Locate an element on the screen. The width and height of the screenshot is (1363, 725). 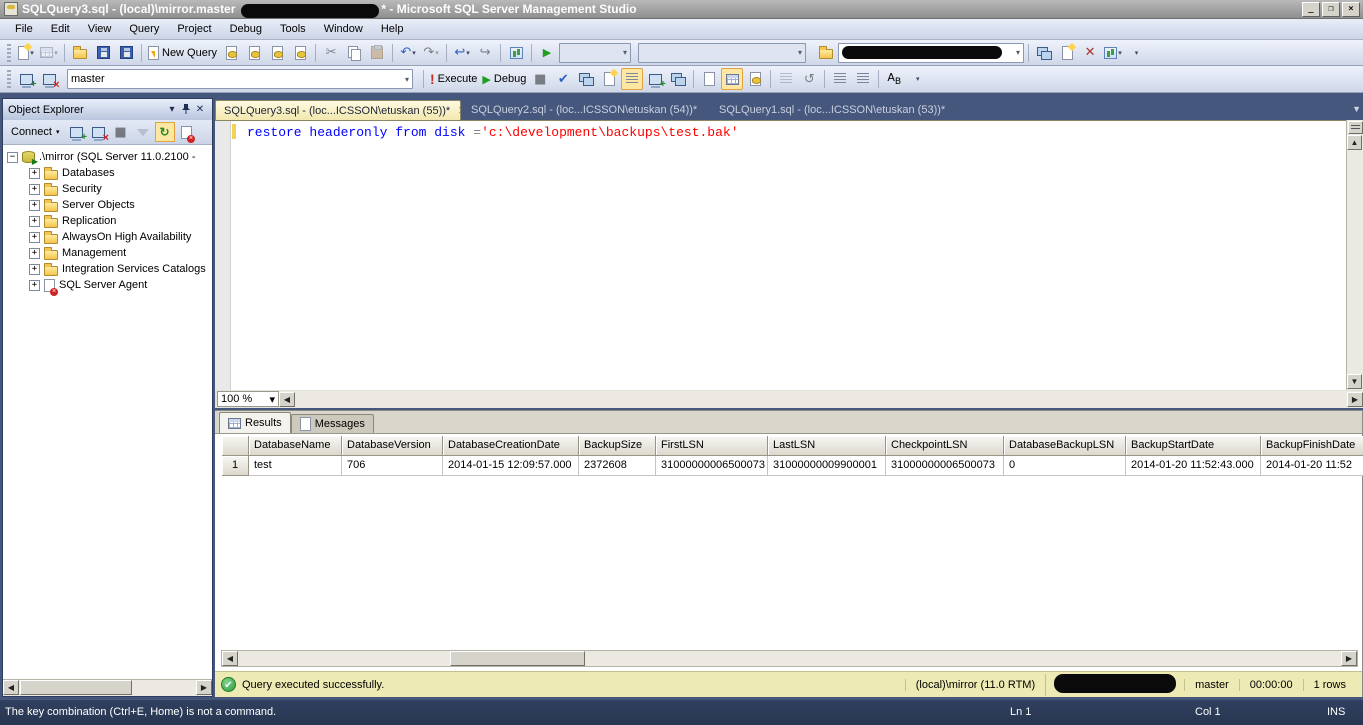
column-header-databasecreationdate: DatabaseCreationDate is located at coordinates (511, 446).